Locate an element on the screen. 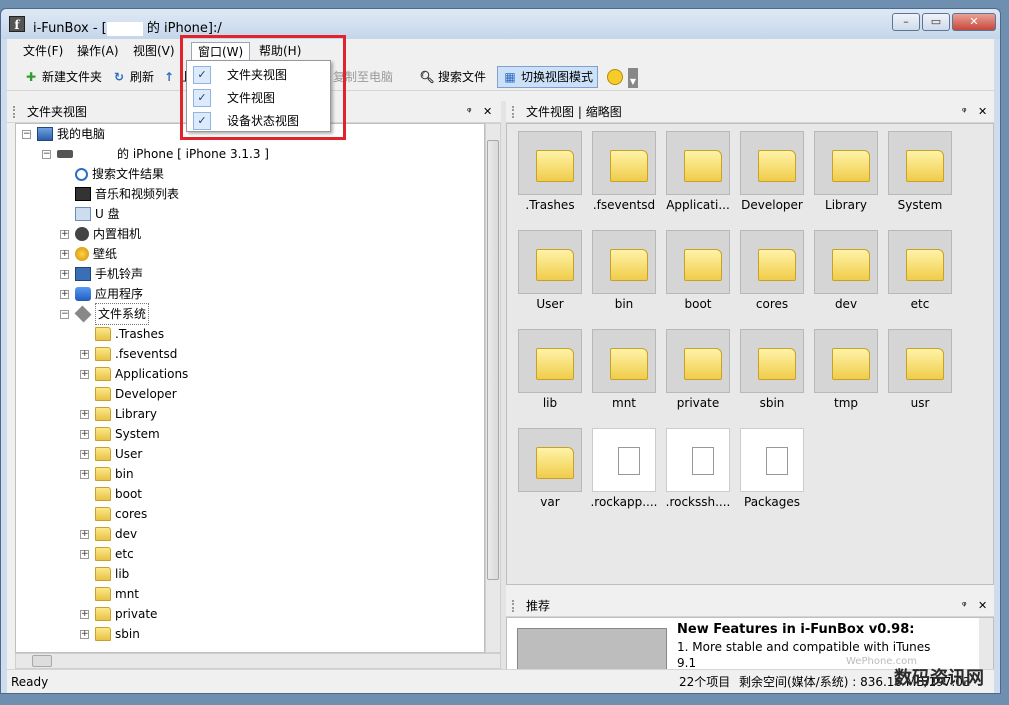  tree-horizontal-scrollbar is located at coordinates (258, 661).